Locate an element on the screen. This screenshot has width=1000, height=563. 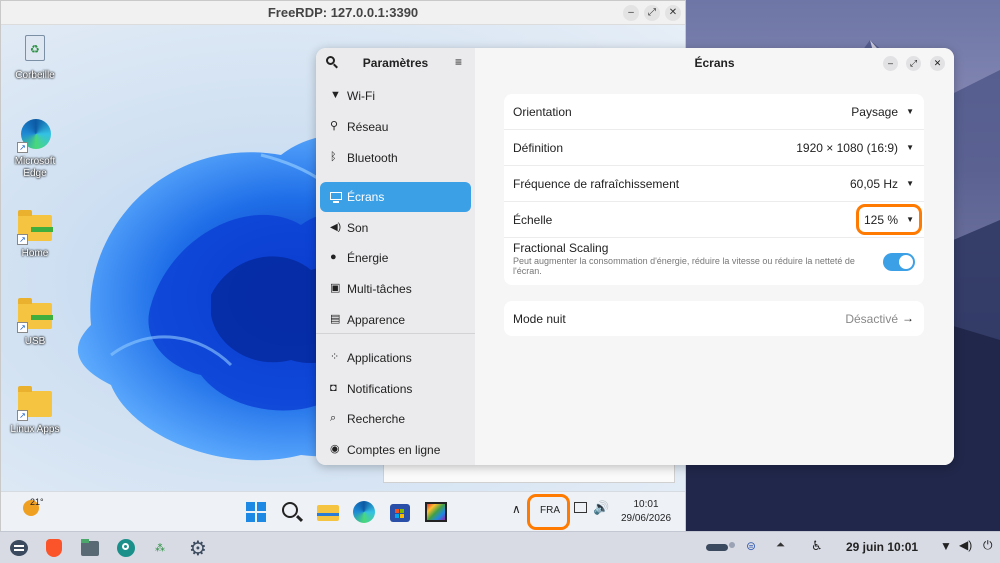
volume-tray-icon: ◀) is located at coordinates (965, 545).